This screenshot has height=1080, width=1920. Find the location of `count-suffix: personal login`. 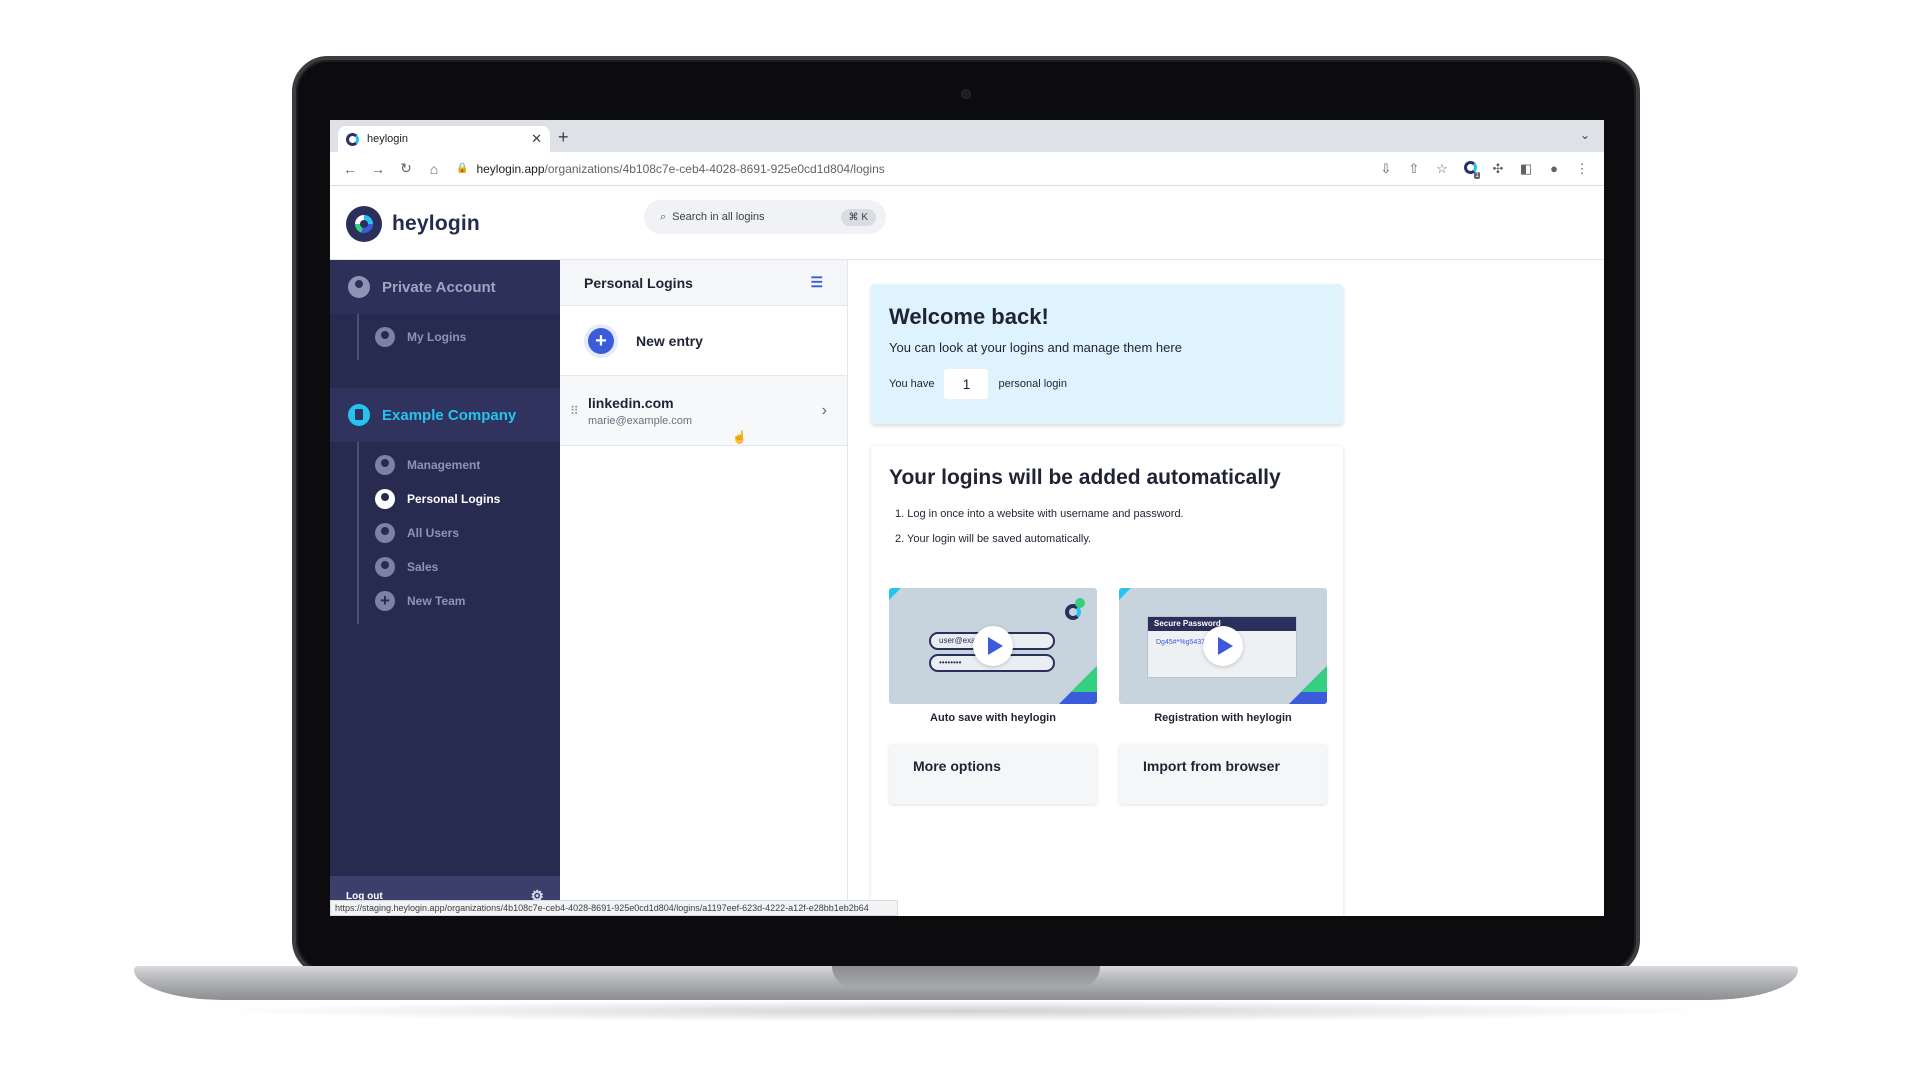

count-suffix: personal login is located at coordinates (1032, 384).